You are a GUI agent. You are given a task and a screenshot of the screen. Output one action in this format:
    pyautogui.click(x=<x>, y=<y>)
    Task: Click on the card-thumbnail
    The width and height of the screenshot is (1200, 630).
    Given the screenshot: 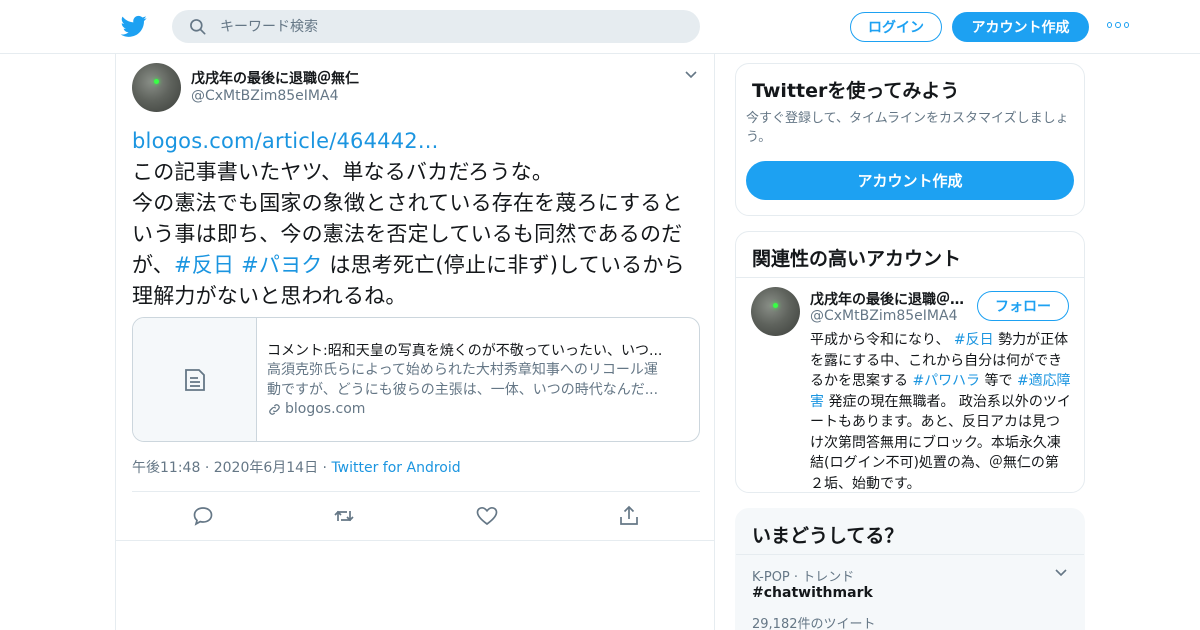 What is the action you would take?
    pyautogui.click(x=195, y=379)
    